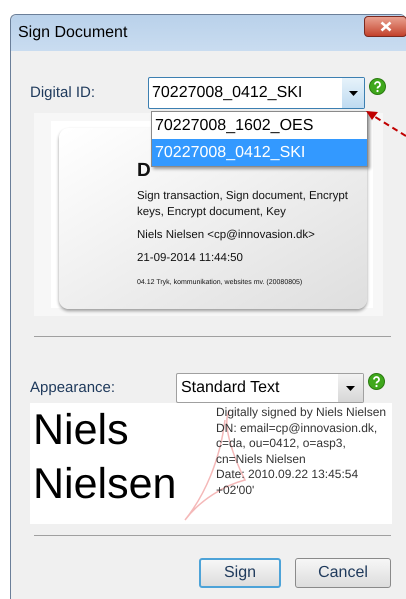  What do you see at coordinates (226, 235) in the screenshot?
I see `card-text: Niels Nielsen <cp@innovasion.dk>` at bounding box center [226, 235].